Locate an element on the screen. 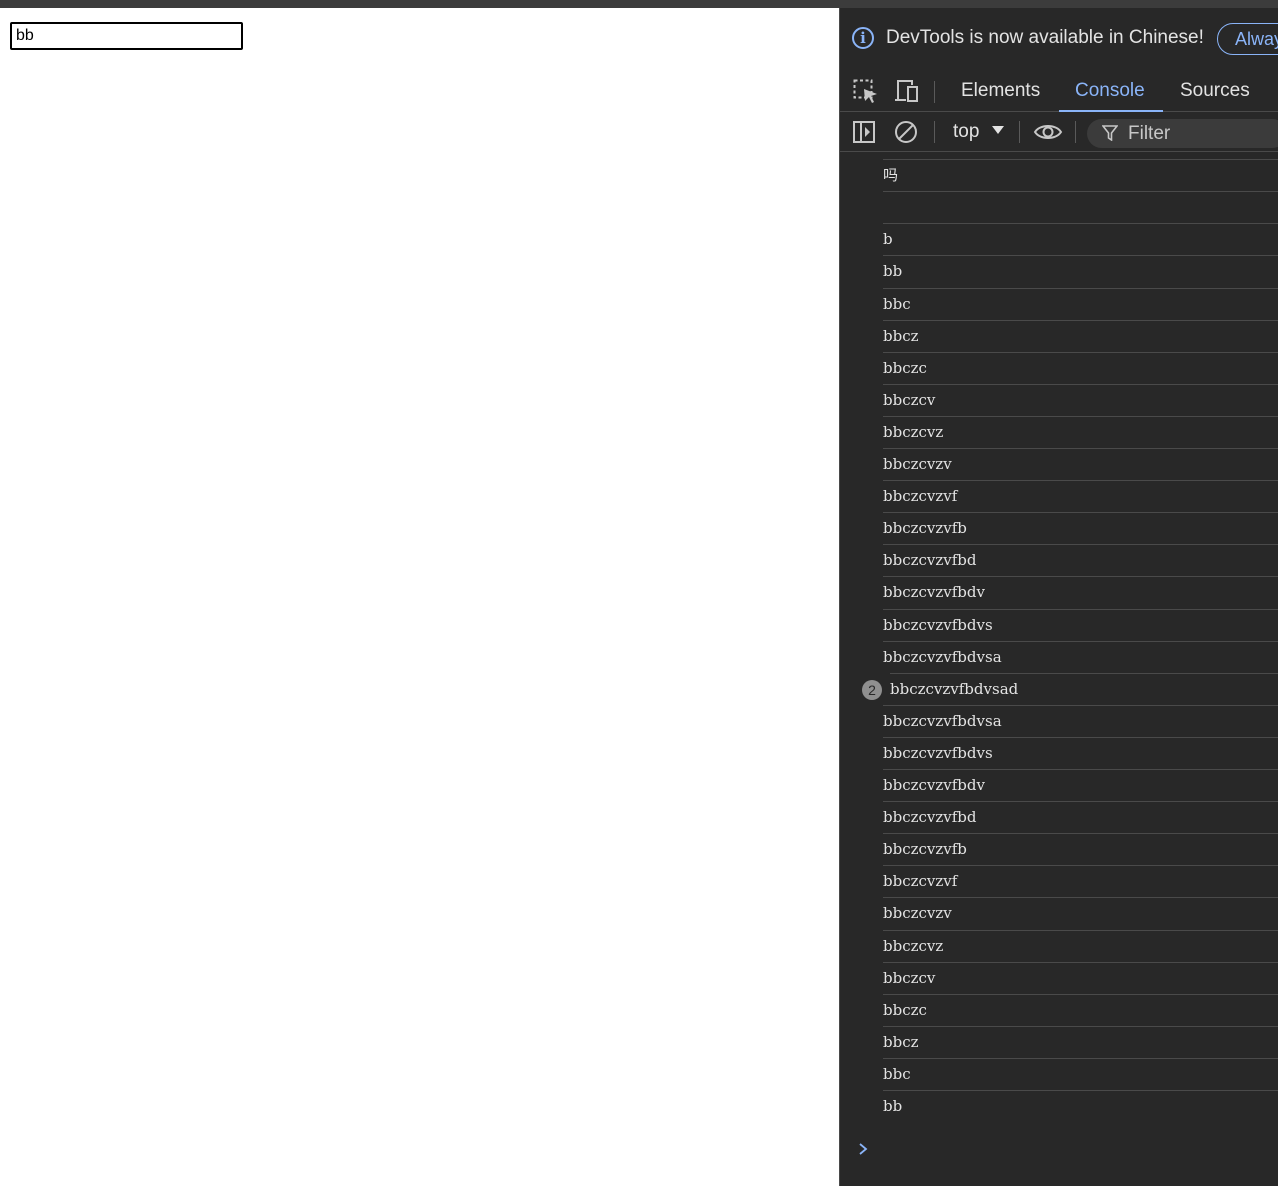 This screenshot has width=1278, height=1186. console-message-text: 吗z is located at coordinates (894, 155).